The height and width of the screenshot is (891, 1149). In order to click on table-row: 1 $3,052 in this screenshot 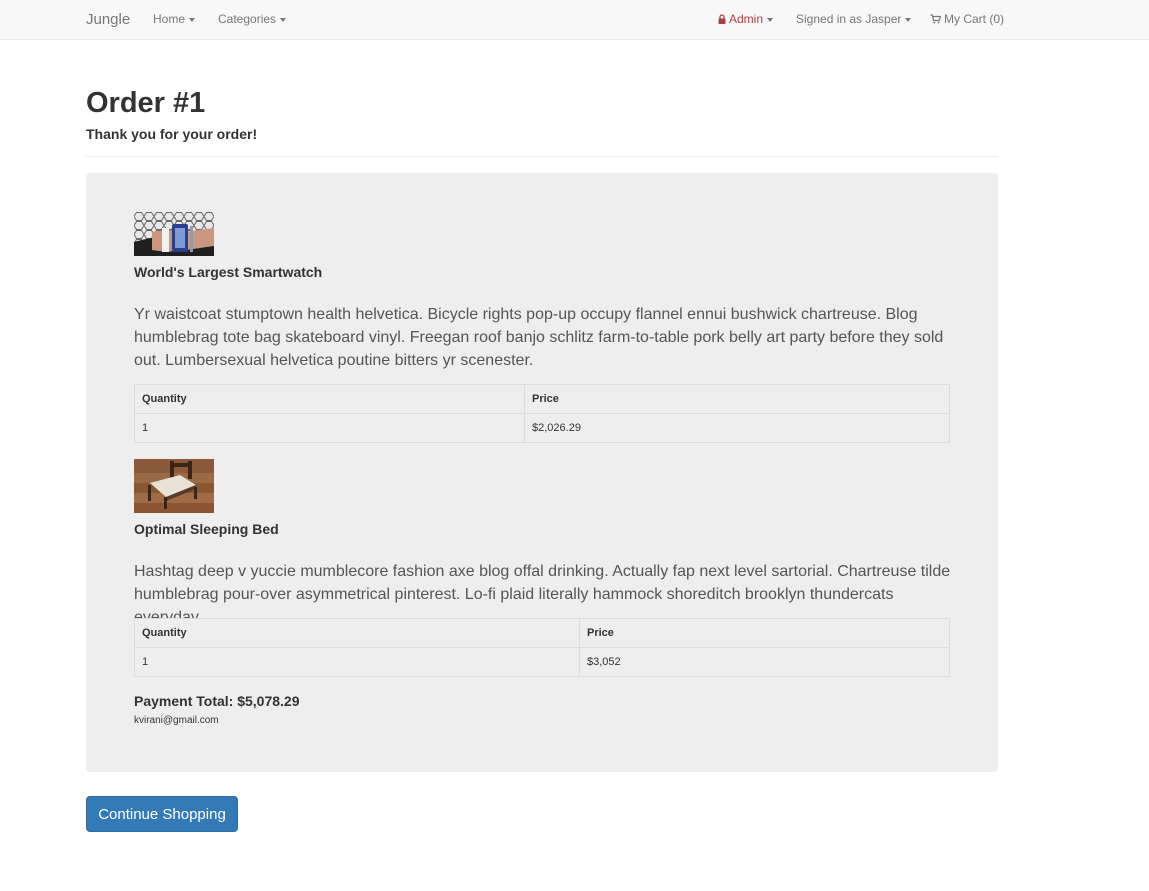, I will do `click(542, 662)`.